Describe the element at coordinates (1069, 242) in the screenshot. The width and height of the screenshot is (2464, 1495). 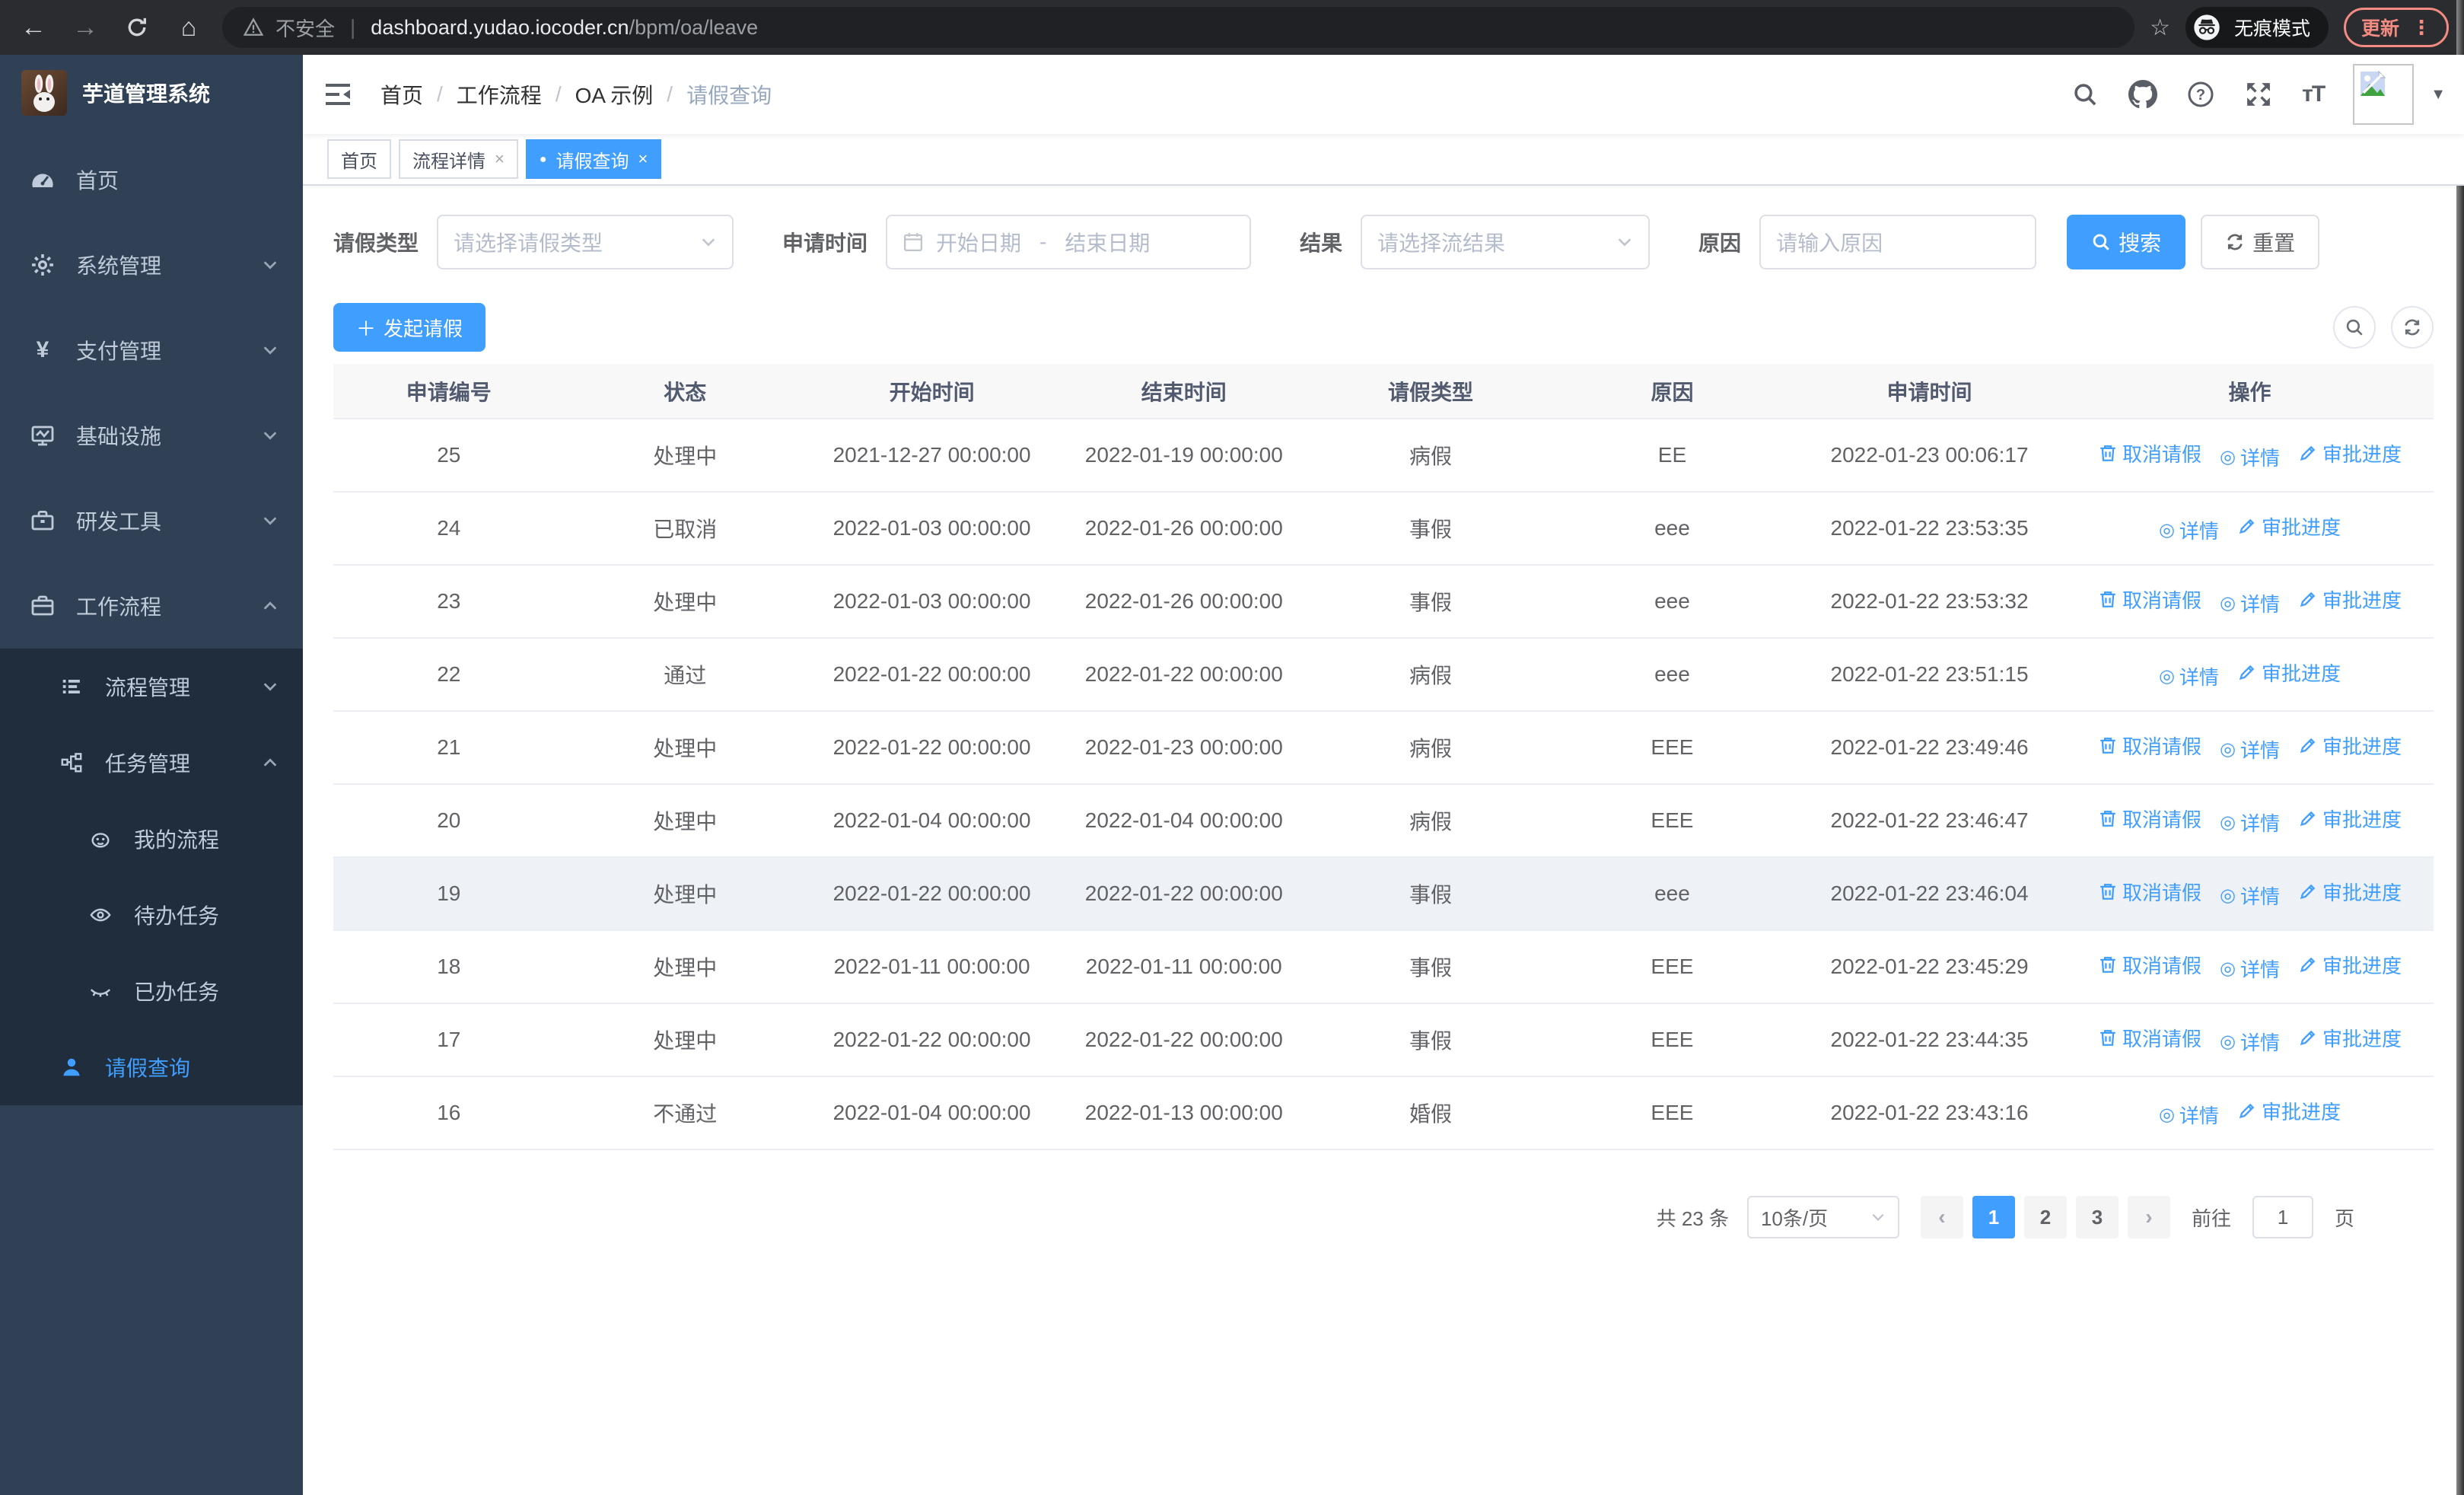
I see `apply-time-range-picker: 开始日期 - 结束日期` at that location.